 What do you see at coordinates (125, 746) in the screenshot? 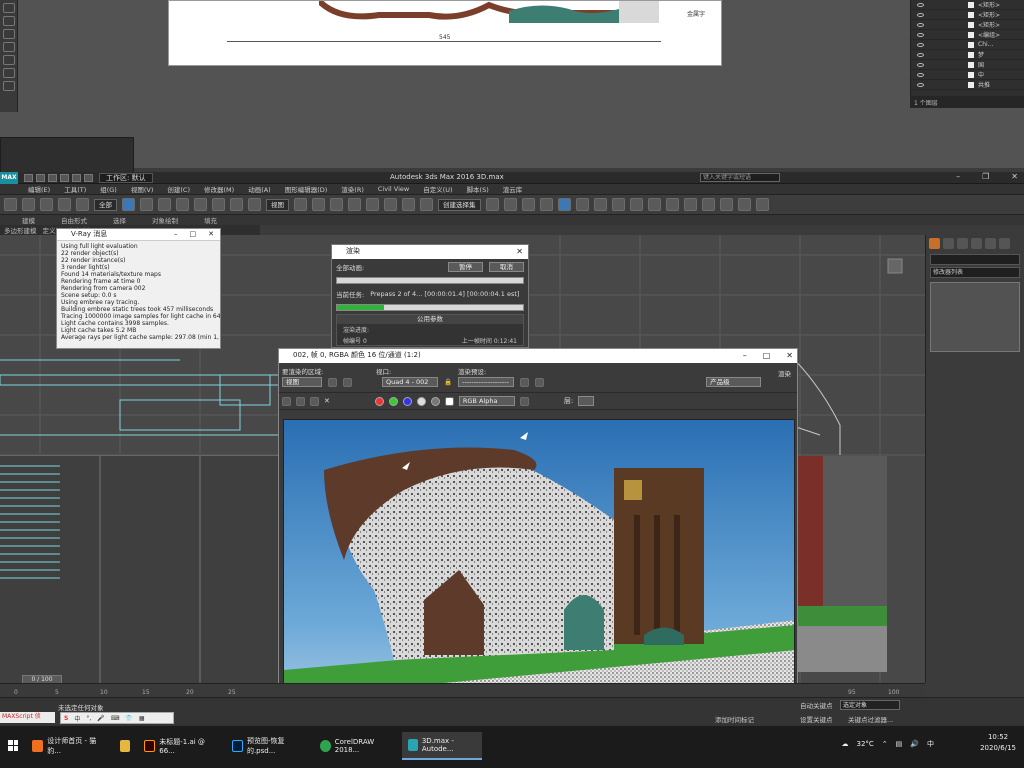
I see `taskbar-item-explorer` at bounding box center [125, 746].